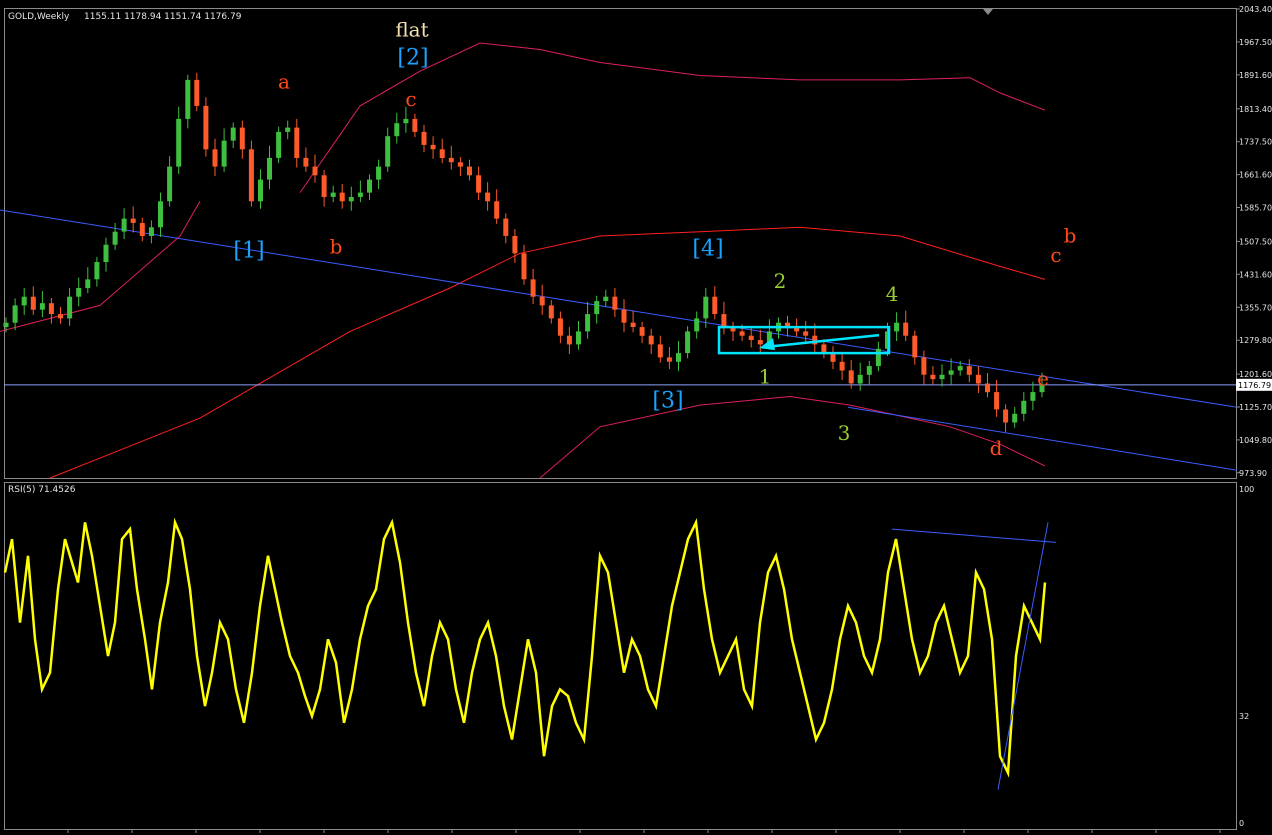  What do you see at coordinates (667, 400) in the screenshot?
I see `wave-label-10: [3]` at bounding box center [667, 400].